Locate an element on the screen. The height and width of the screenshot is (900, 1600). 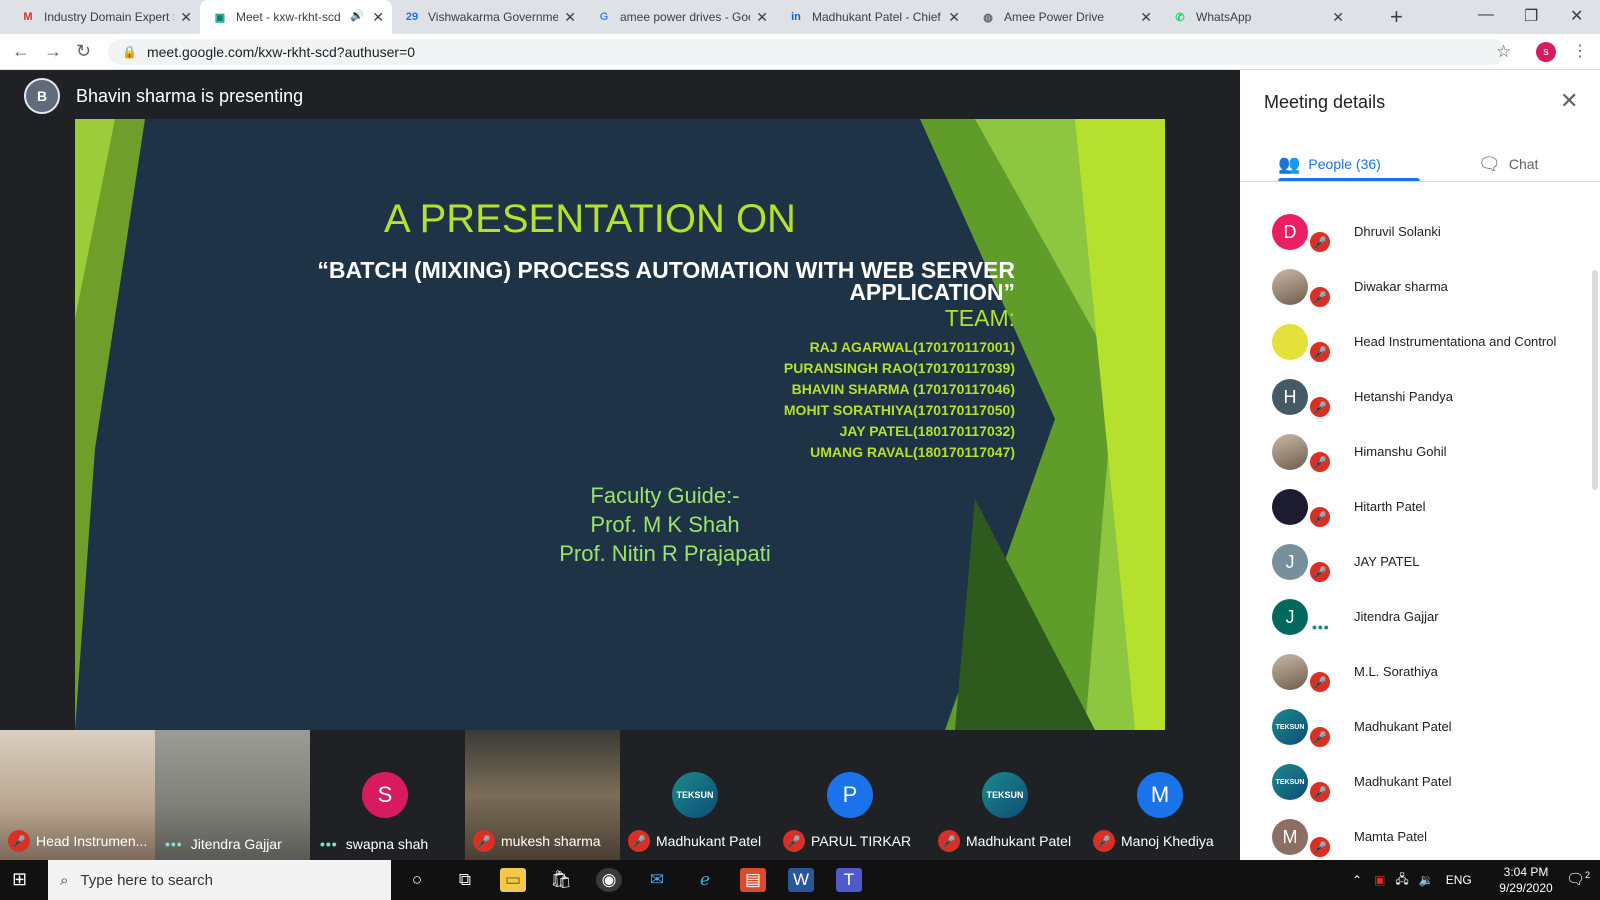
participant-name: Diwakar sharma is located at coordinates (1401, 286).